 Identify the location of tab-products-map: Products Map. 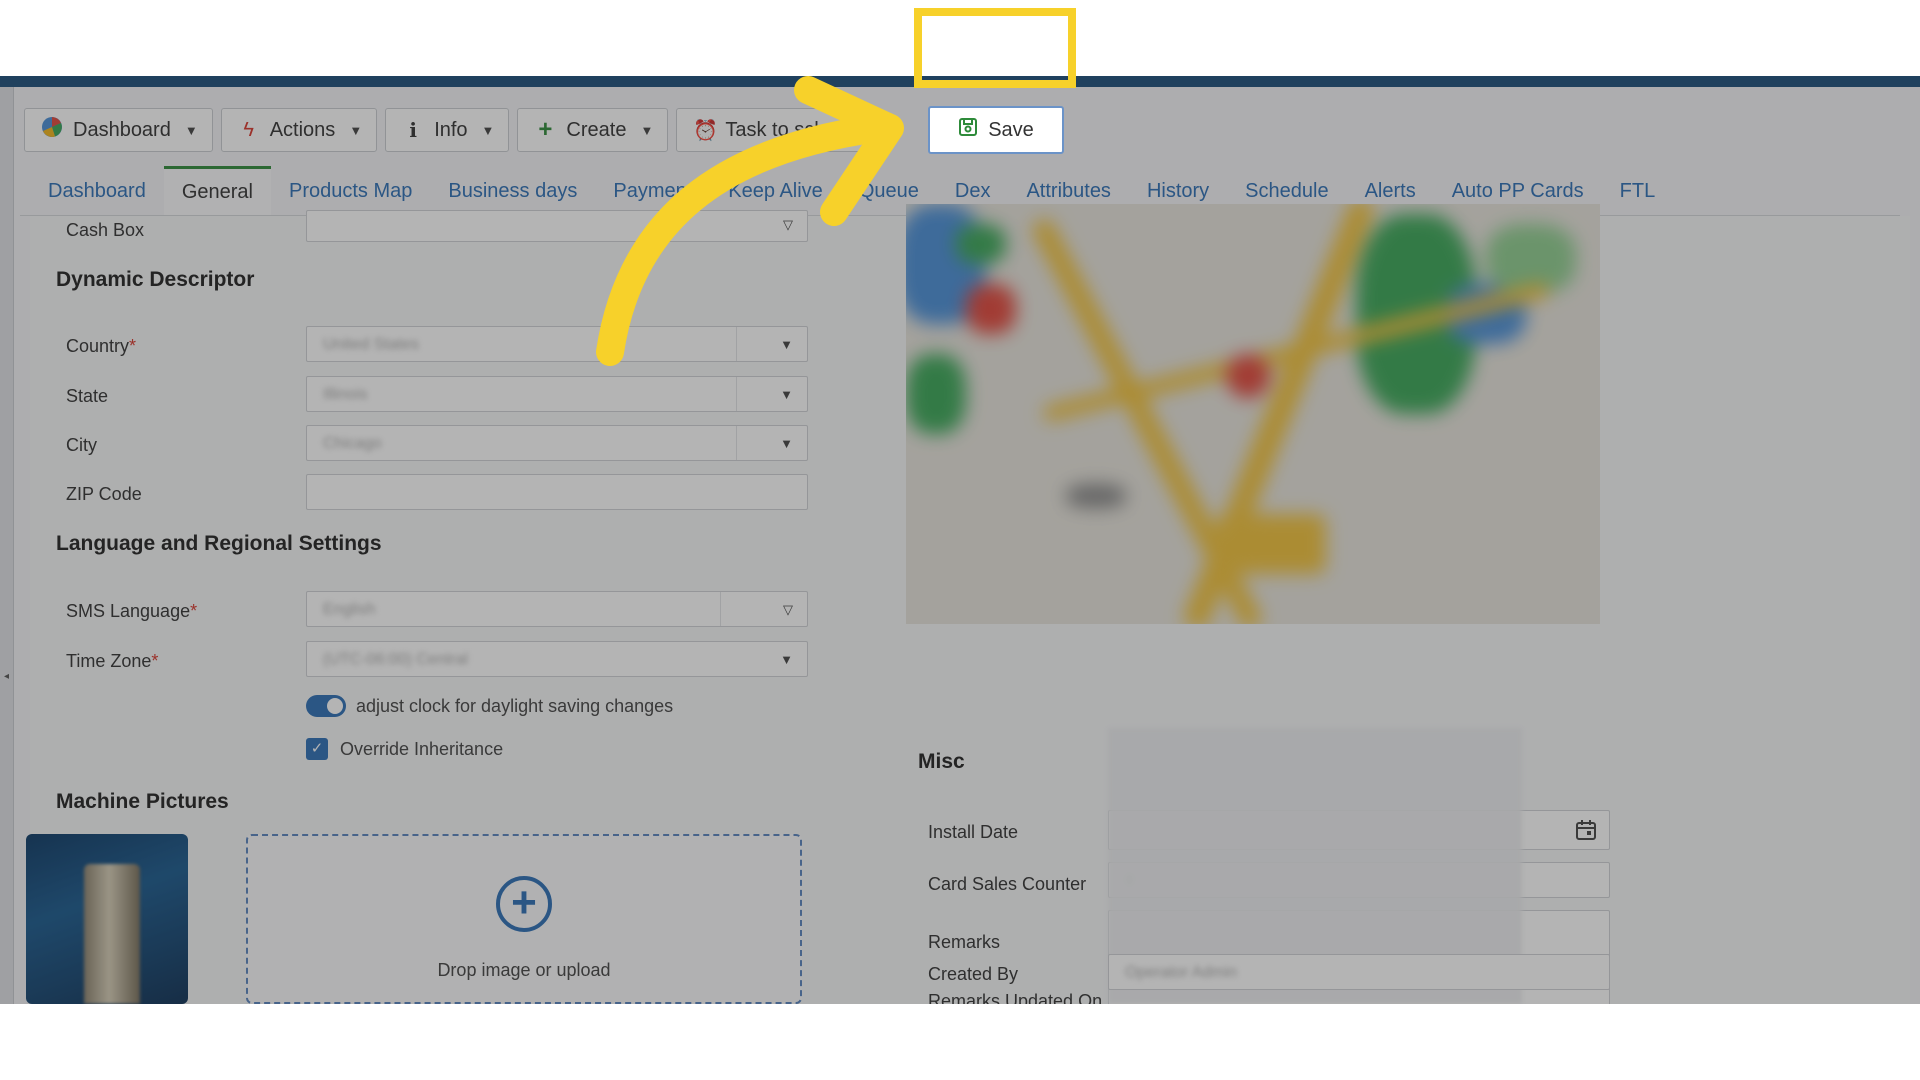
(350, 191).